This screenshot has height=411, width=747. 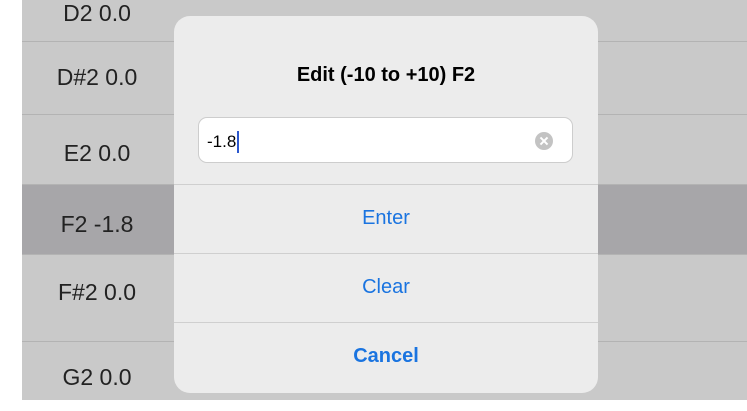 I want to click on clear-button-label: Clear, so click(x=386, y=287).